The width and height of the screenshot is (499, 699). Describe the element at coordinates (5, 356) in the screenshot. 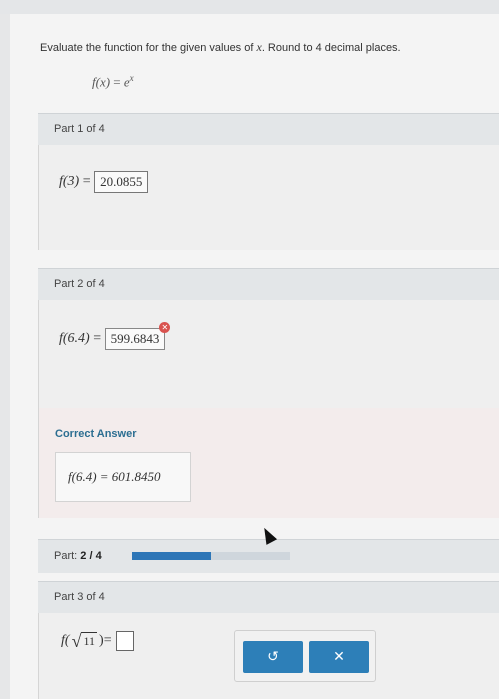

I see `left-strip` at that location.